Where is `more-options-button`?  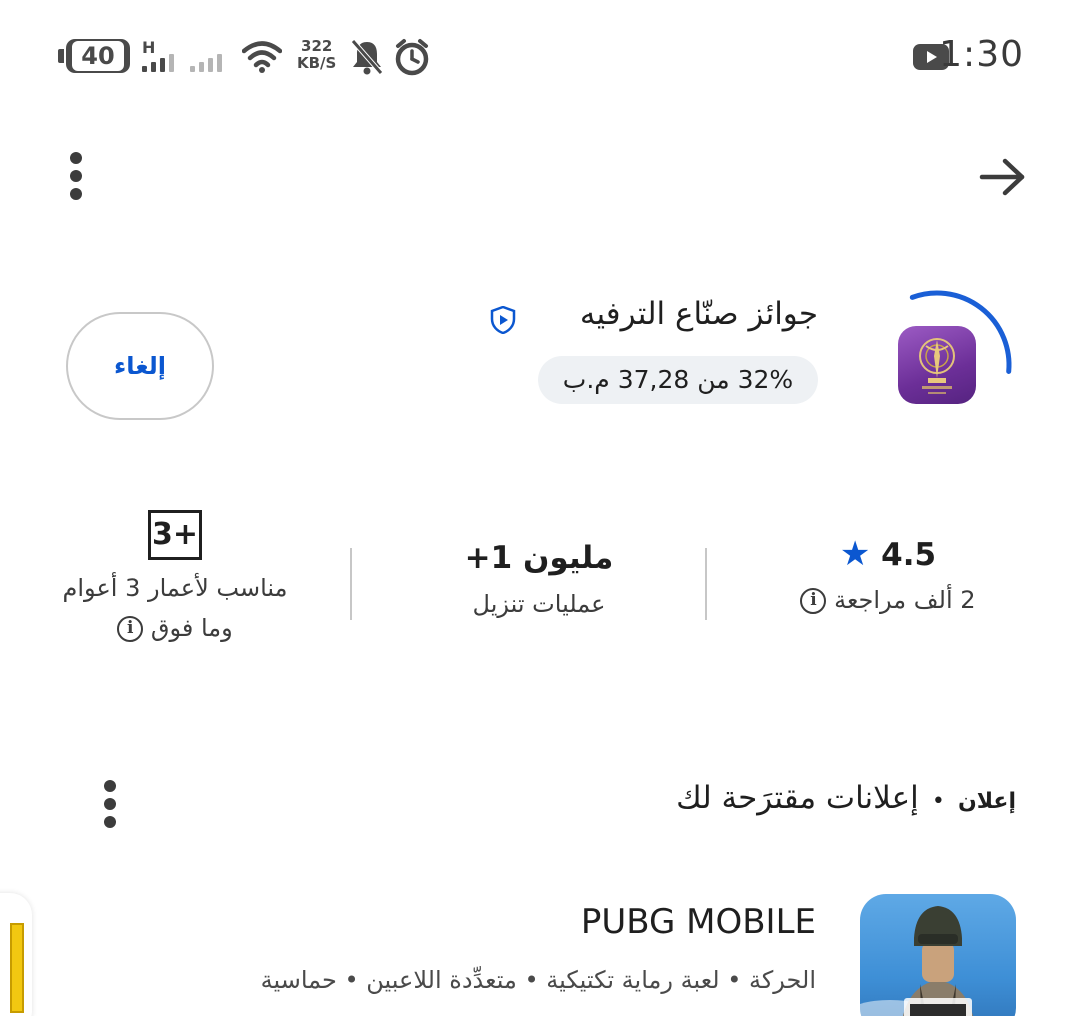 more-options-button is located at coordinates (76, 176).